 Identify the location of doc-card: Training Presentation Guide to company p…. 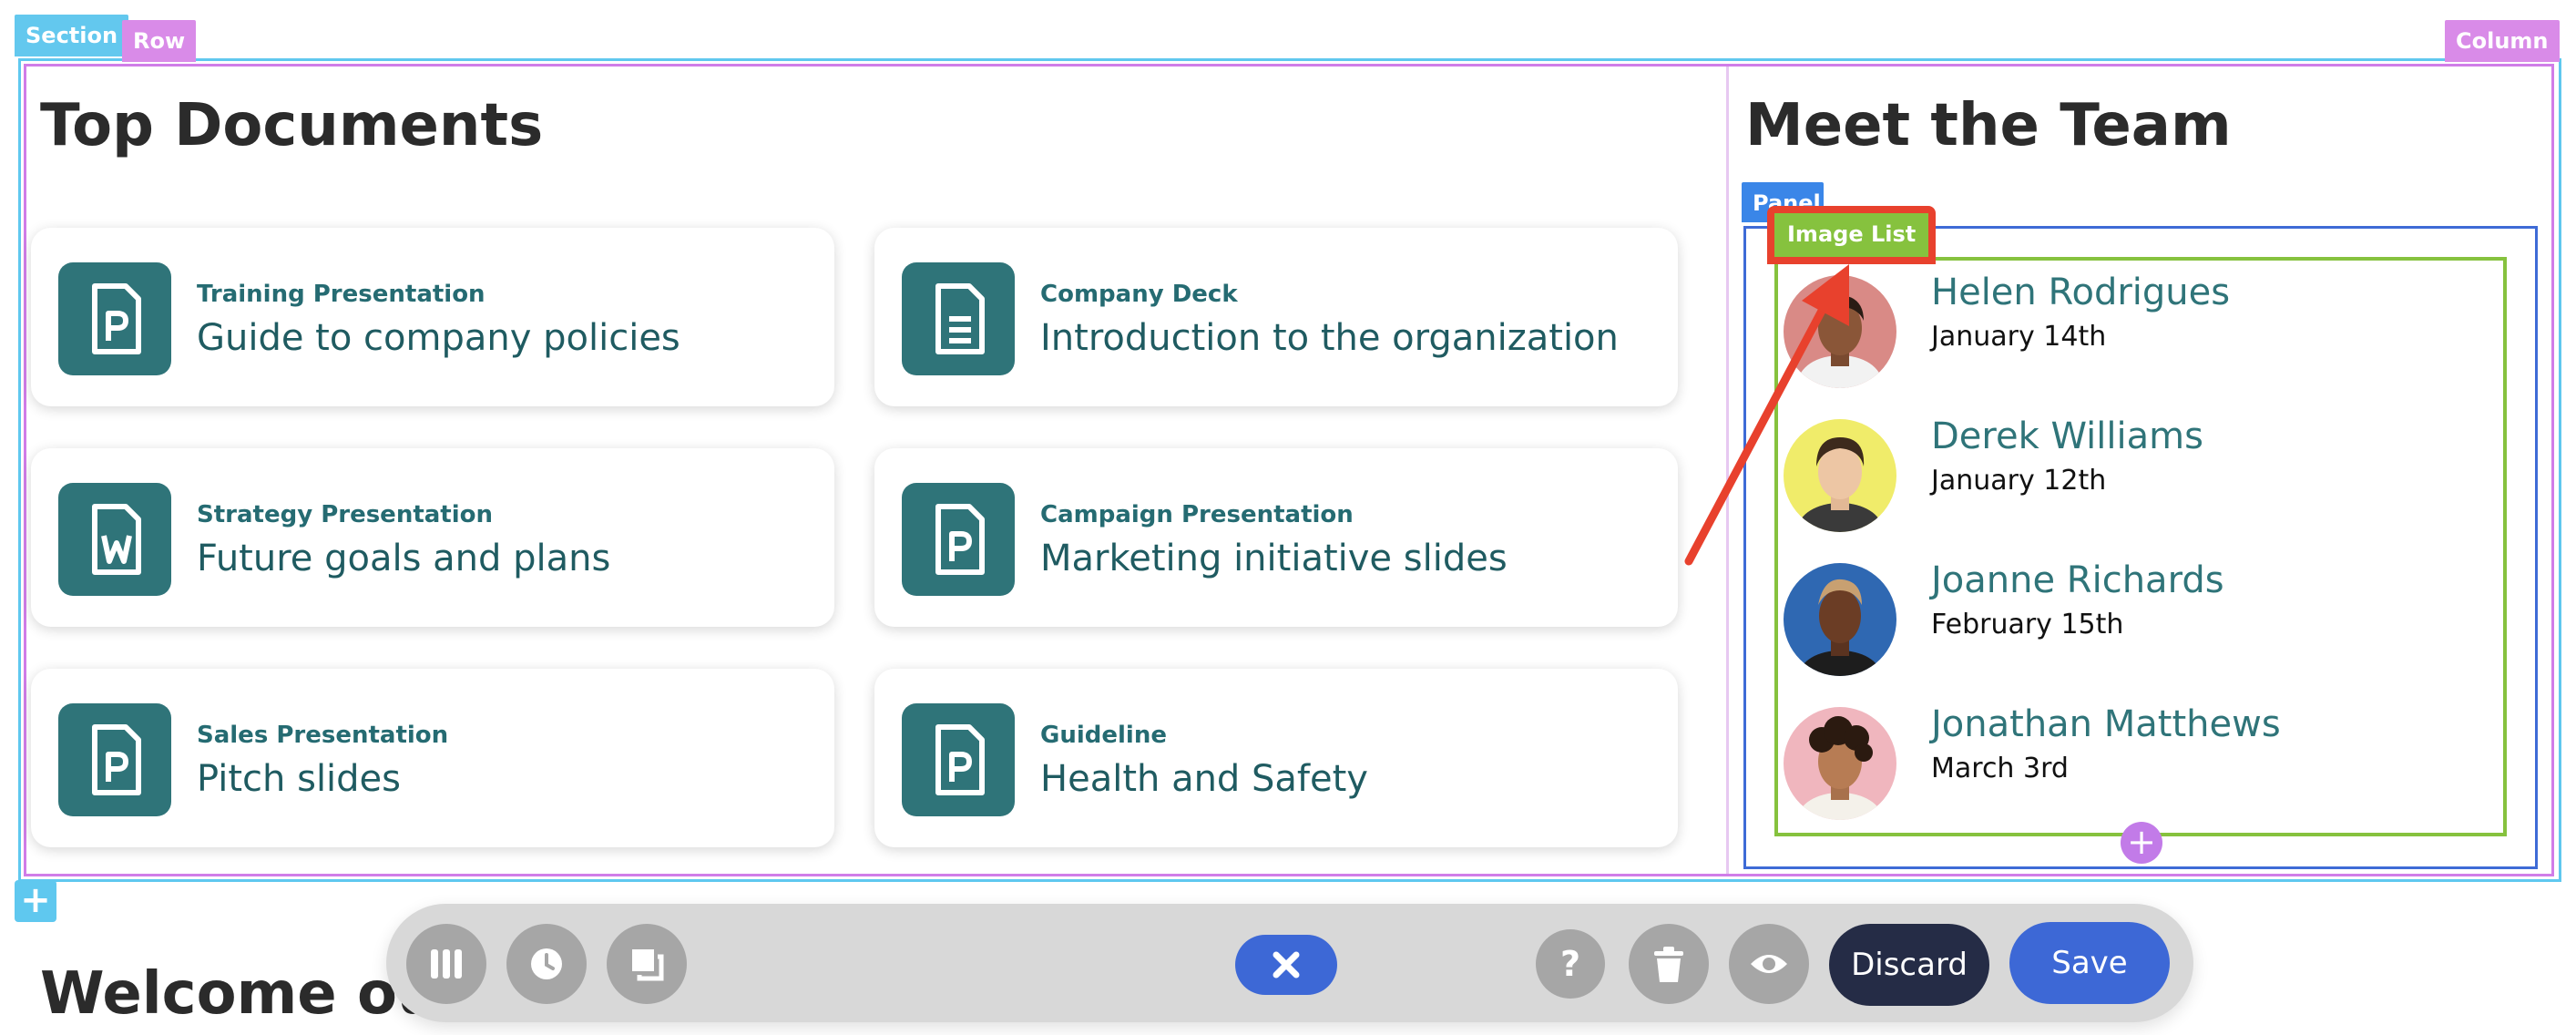
(432, 317).